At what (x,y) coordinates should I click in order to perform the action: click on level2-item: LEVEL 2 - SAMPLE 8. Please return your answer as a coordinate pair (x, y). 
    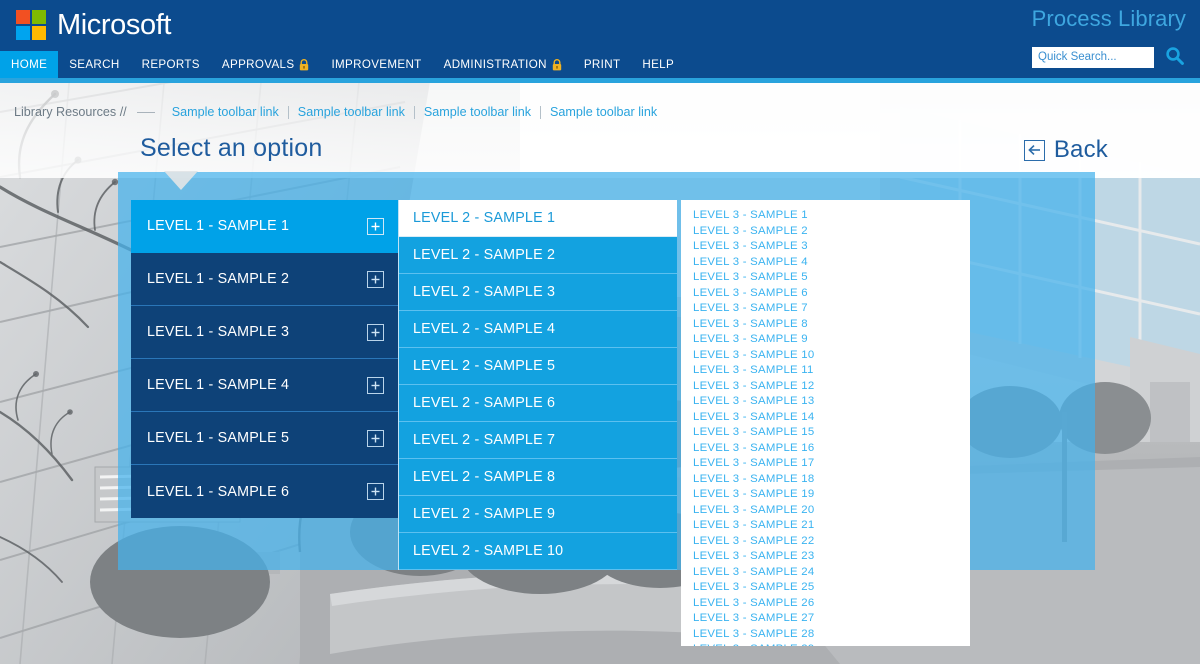
    Looking at the image, I should click on (538, 477).